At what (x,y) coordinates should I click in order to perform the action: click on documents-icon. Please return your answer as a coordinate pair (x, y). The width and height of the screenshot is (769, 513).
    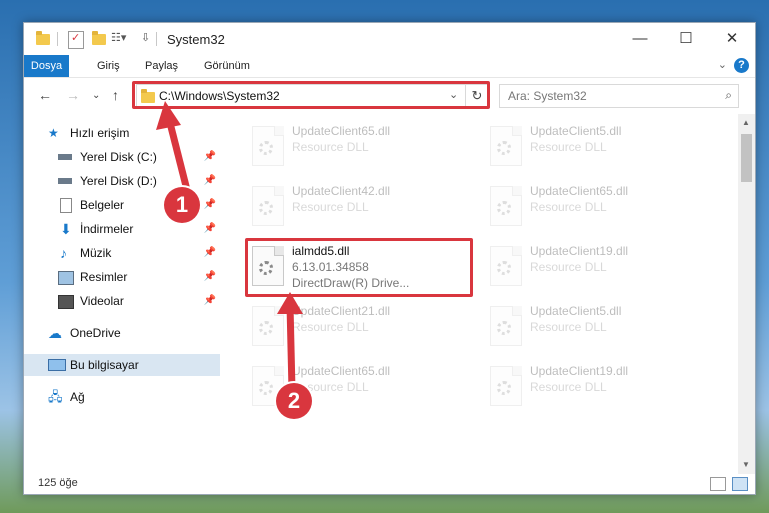
    Looking at the image, I should click on (66, 205).